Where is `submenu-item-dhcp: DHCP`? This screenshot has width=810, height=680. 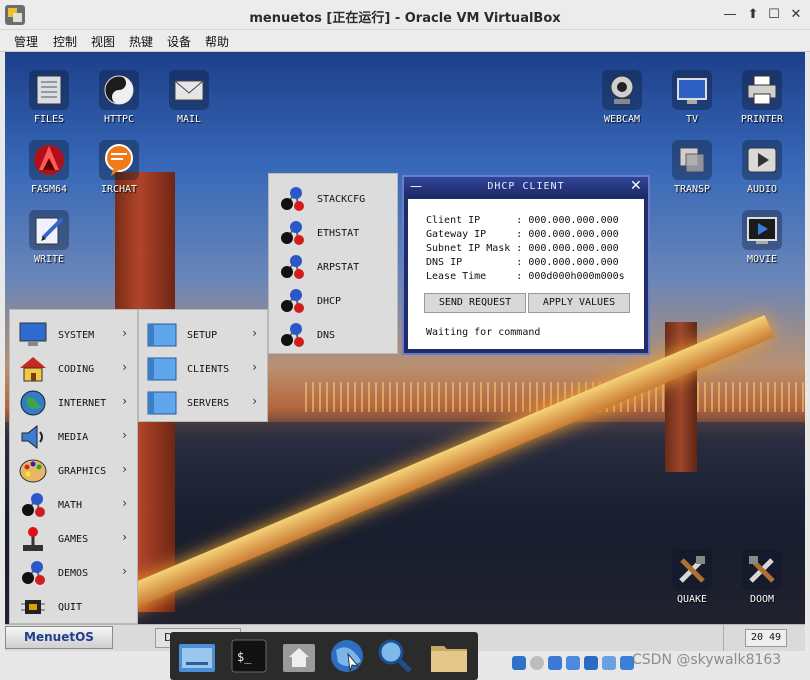
submenu-item-dhcp: DHCP is located at coordinates (333, 301).